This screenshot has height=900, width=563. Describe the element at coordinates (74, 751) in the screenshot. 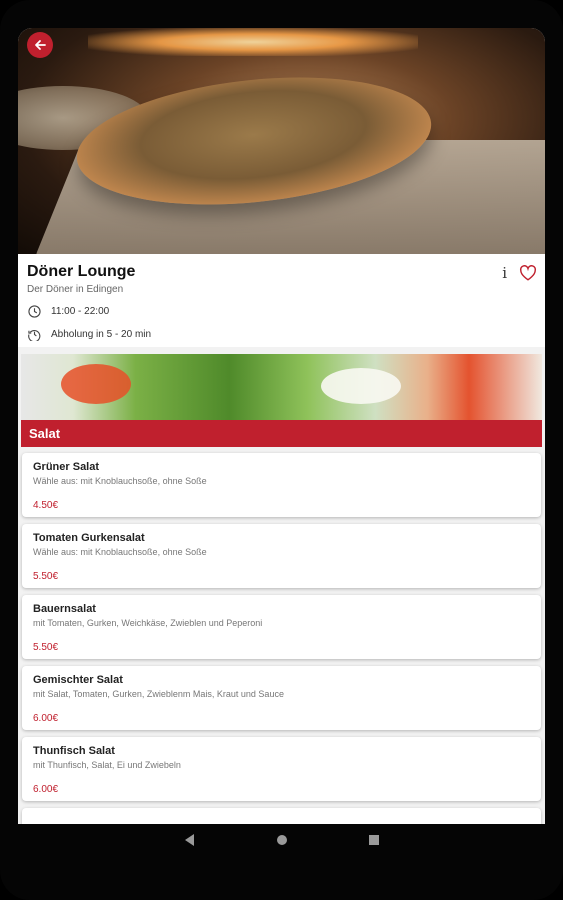

I see `menu-item-name: Thunfisch Salat` at that location.